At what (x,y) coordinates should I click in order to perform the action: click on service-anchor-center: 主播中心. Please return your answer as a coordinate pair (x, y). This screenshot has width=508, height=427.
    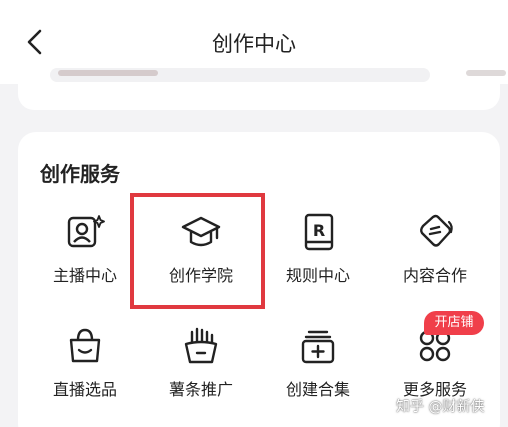
    Looking at the image, I should click on (85, 249).